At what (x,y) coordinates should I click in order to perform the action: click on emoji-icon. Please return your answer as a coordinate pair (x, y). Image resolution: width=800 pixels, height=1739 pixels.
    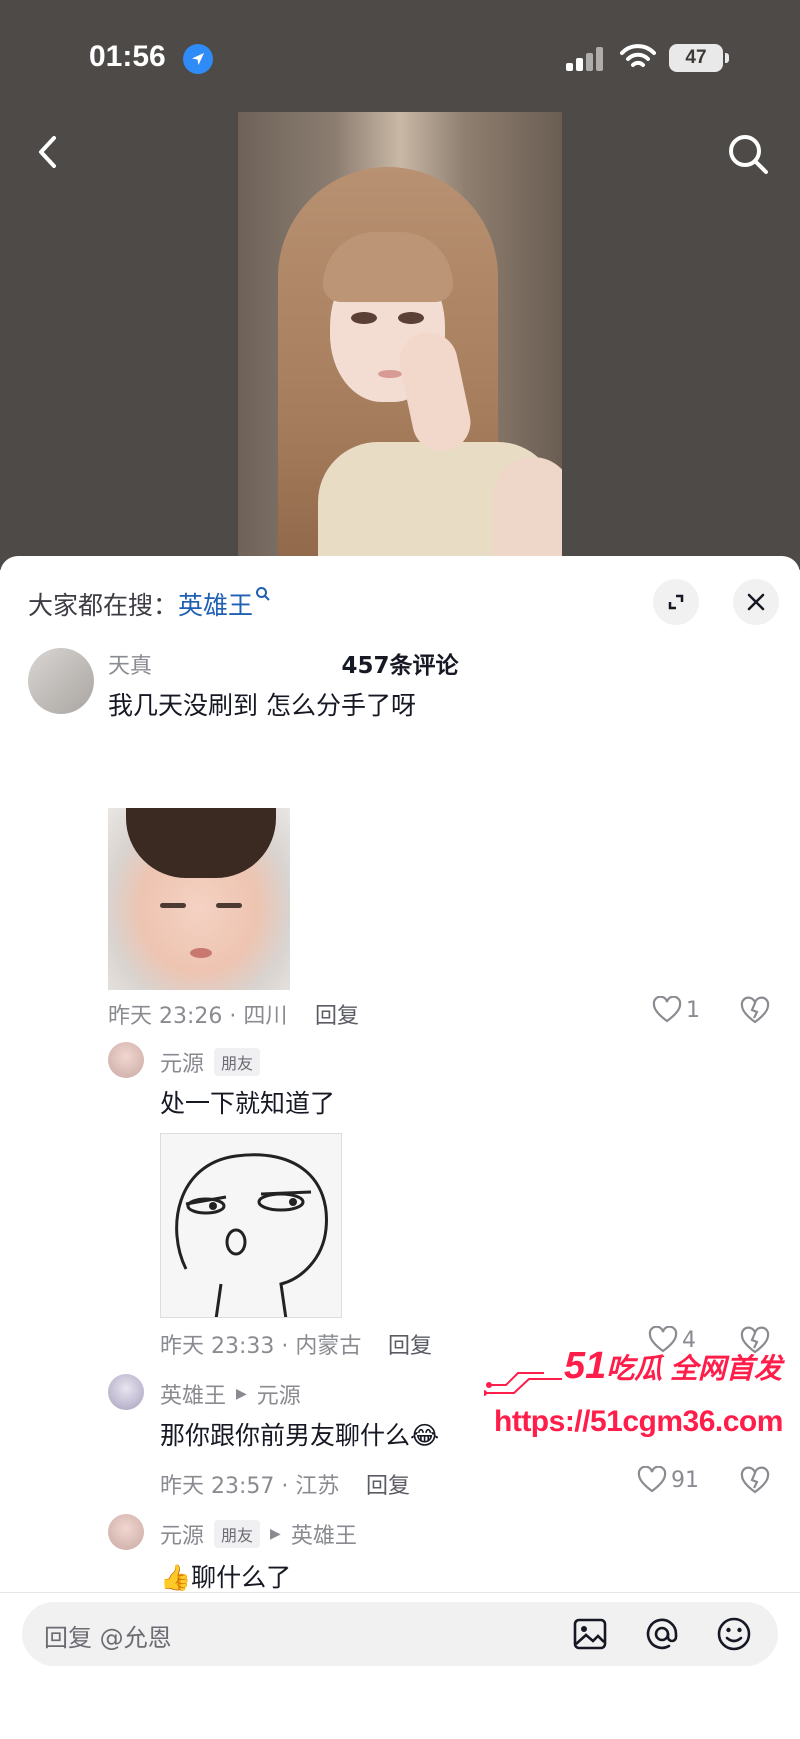
    Looking at the image, I should click on (734, 1634).